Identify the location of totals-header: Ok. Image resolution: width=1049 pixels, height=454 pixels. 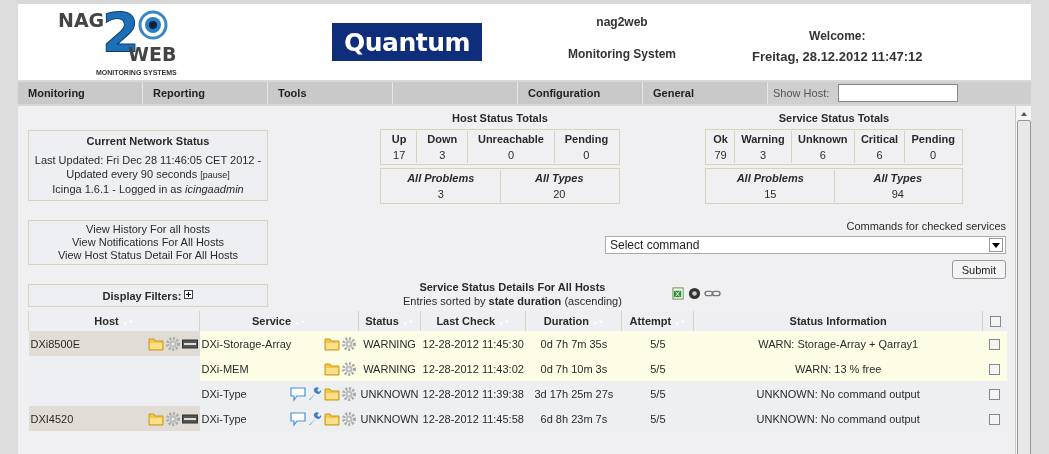
(720, 139).